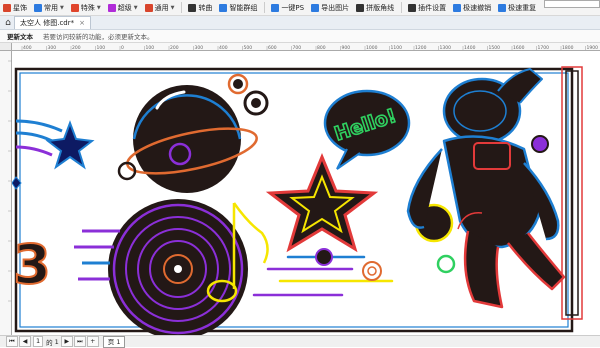 This screenshot has width=600, height=348. I want to click on last-page-button: ⏭, so click(79, 341).